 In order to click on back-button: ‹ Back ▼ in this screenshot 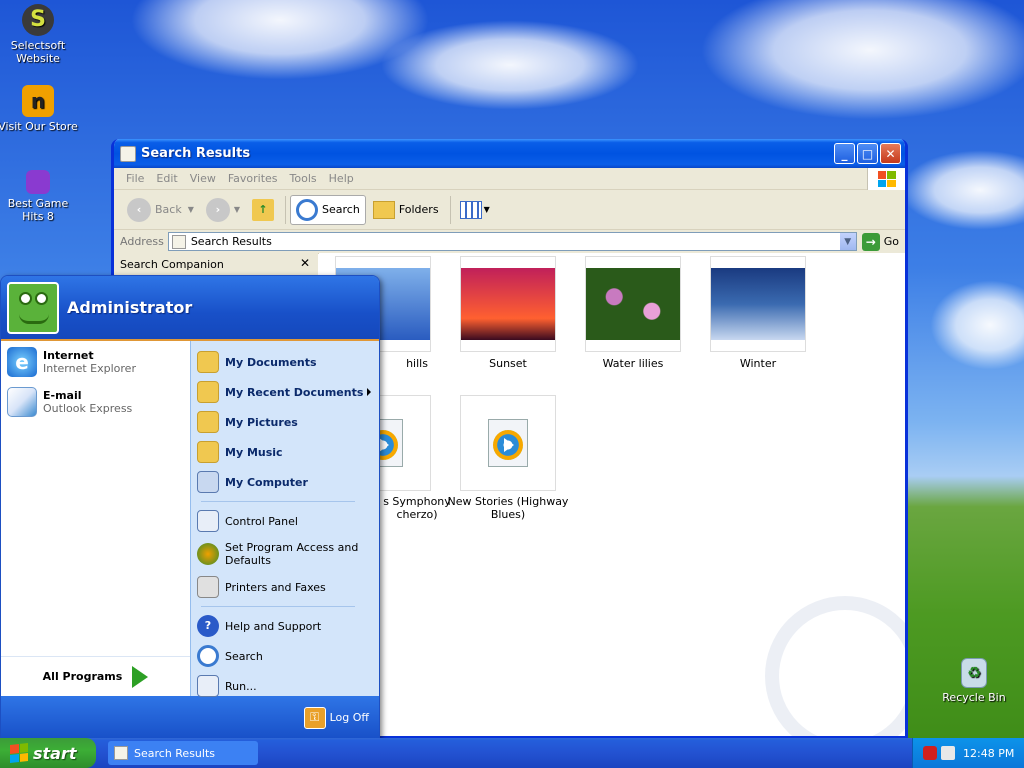, I will do `click(160, 210)`.